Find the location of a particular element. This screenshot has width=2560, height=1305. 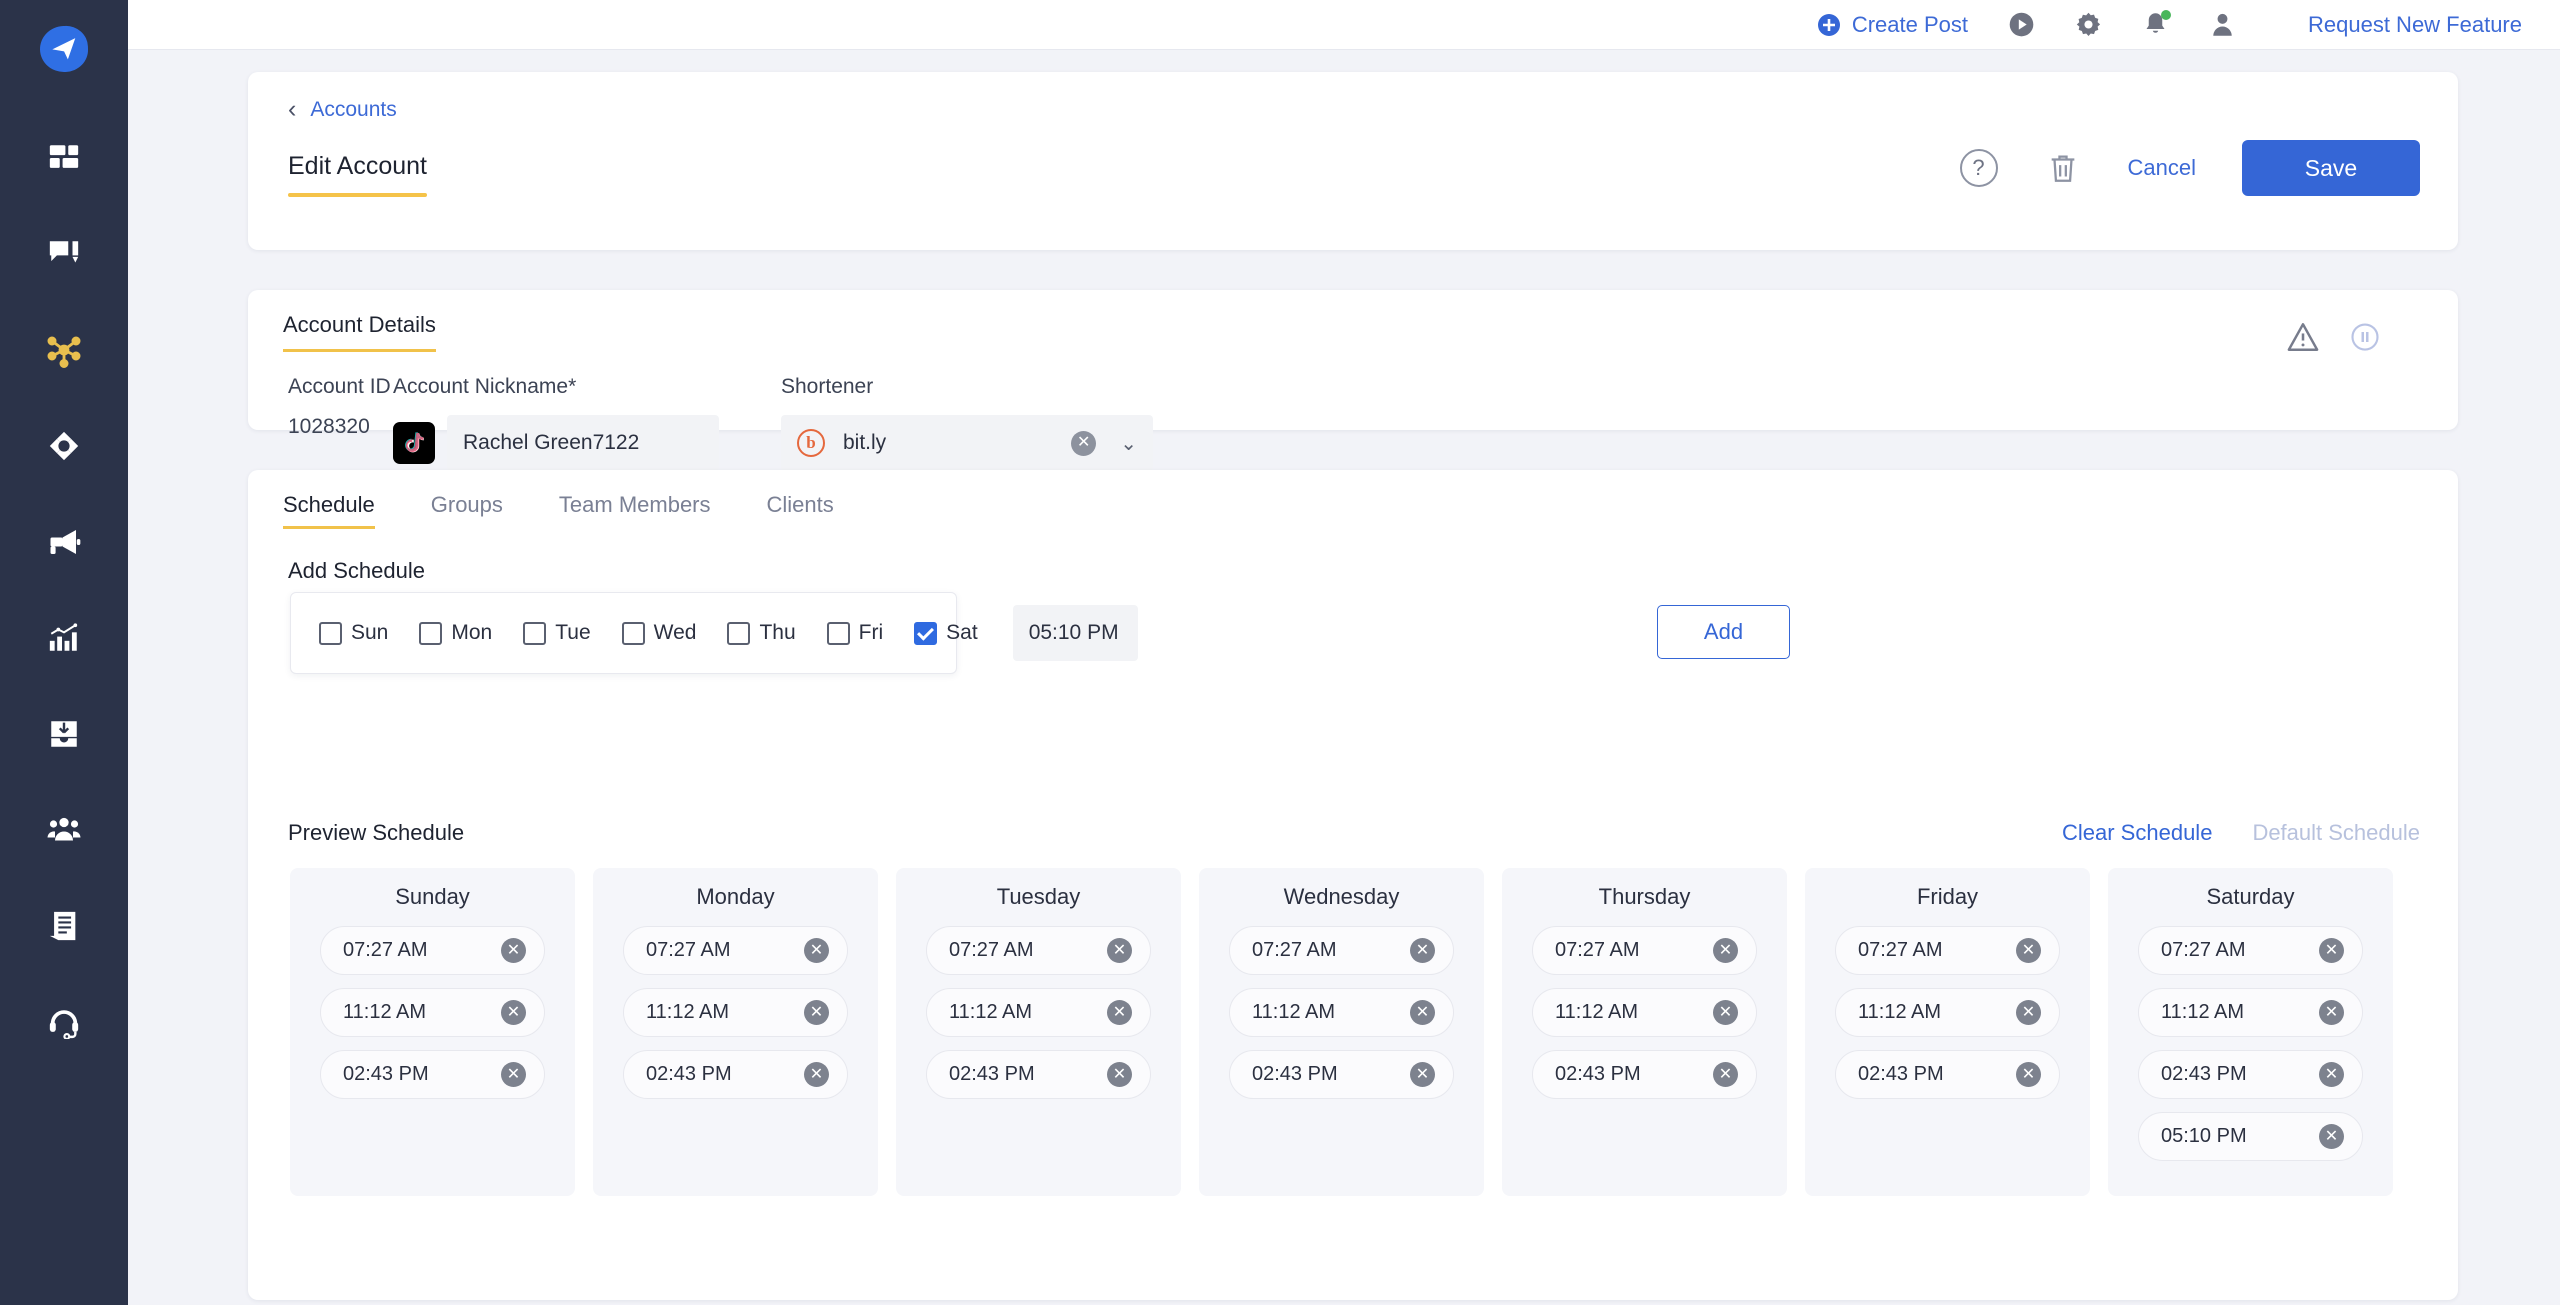

tiktok-icon is located at coordinates (414, 443).